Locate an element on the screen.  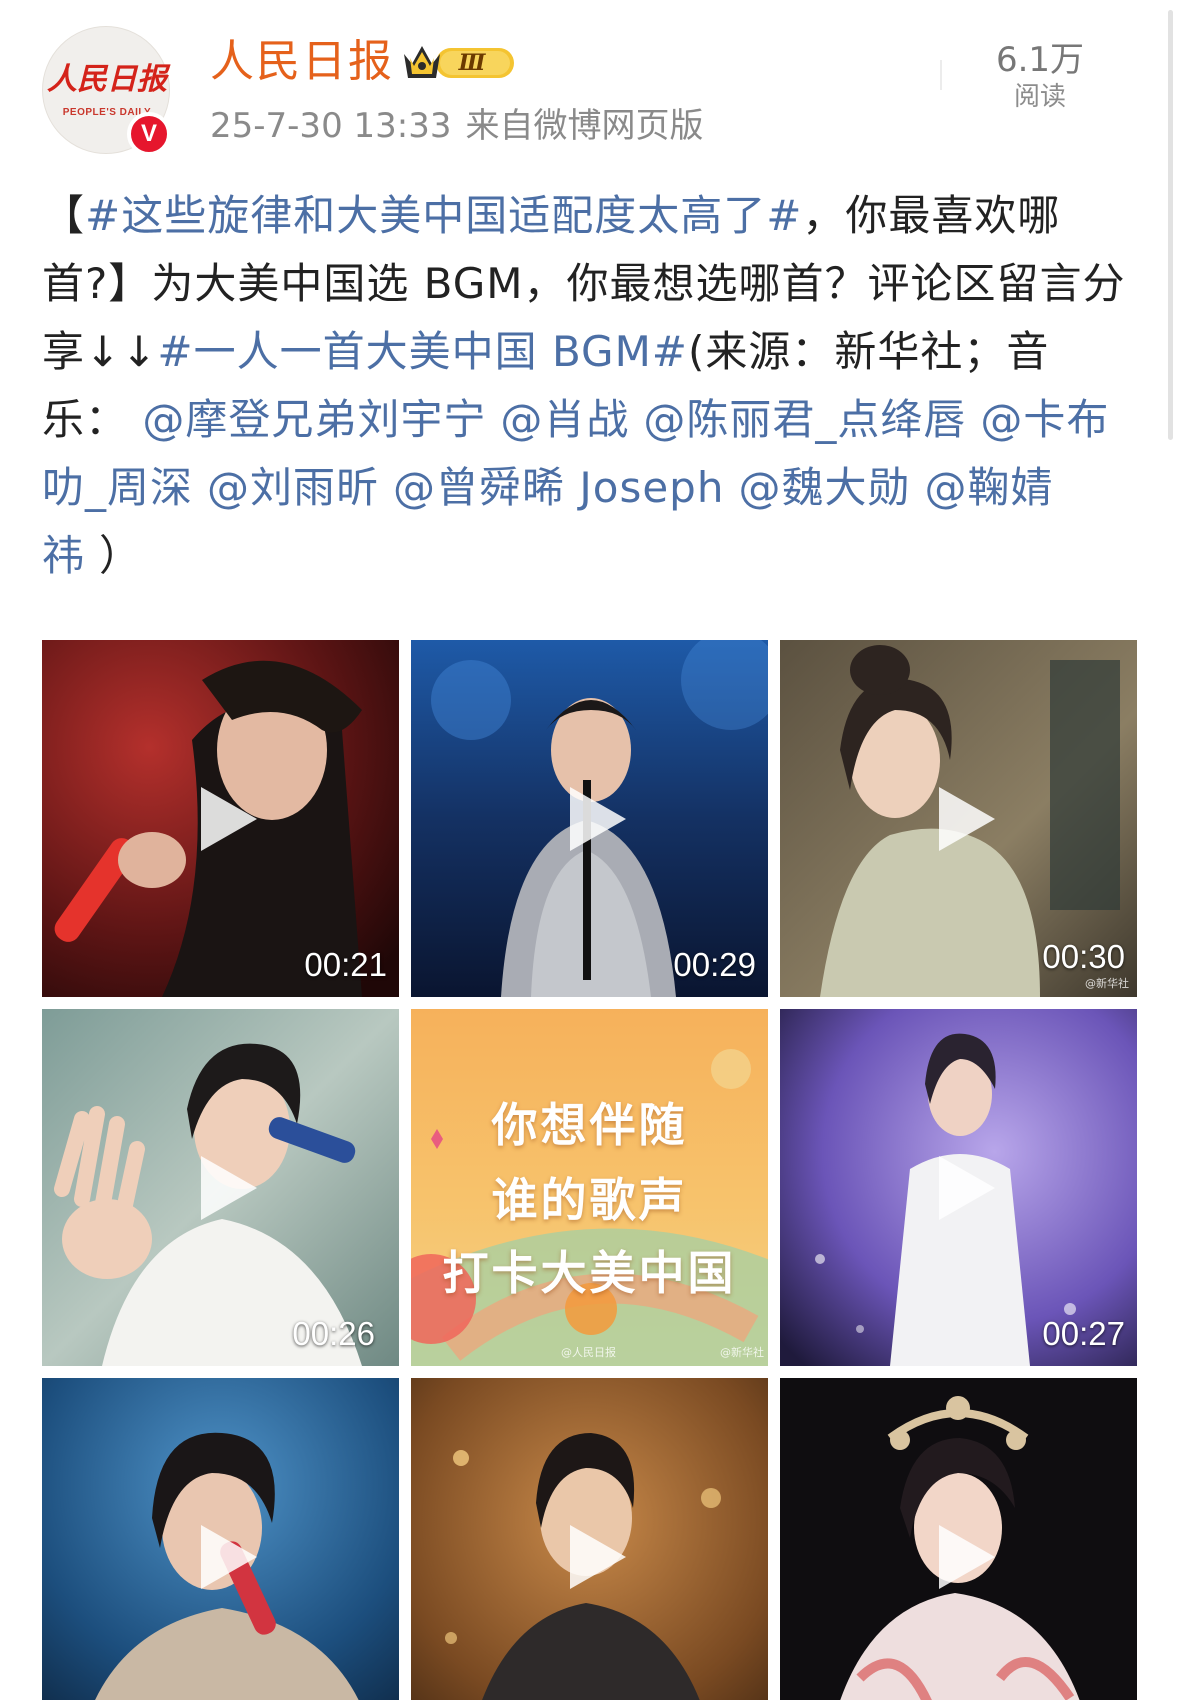
member-level-badge: Ⅲ is located at coordinates (459, 62).